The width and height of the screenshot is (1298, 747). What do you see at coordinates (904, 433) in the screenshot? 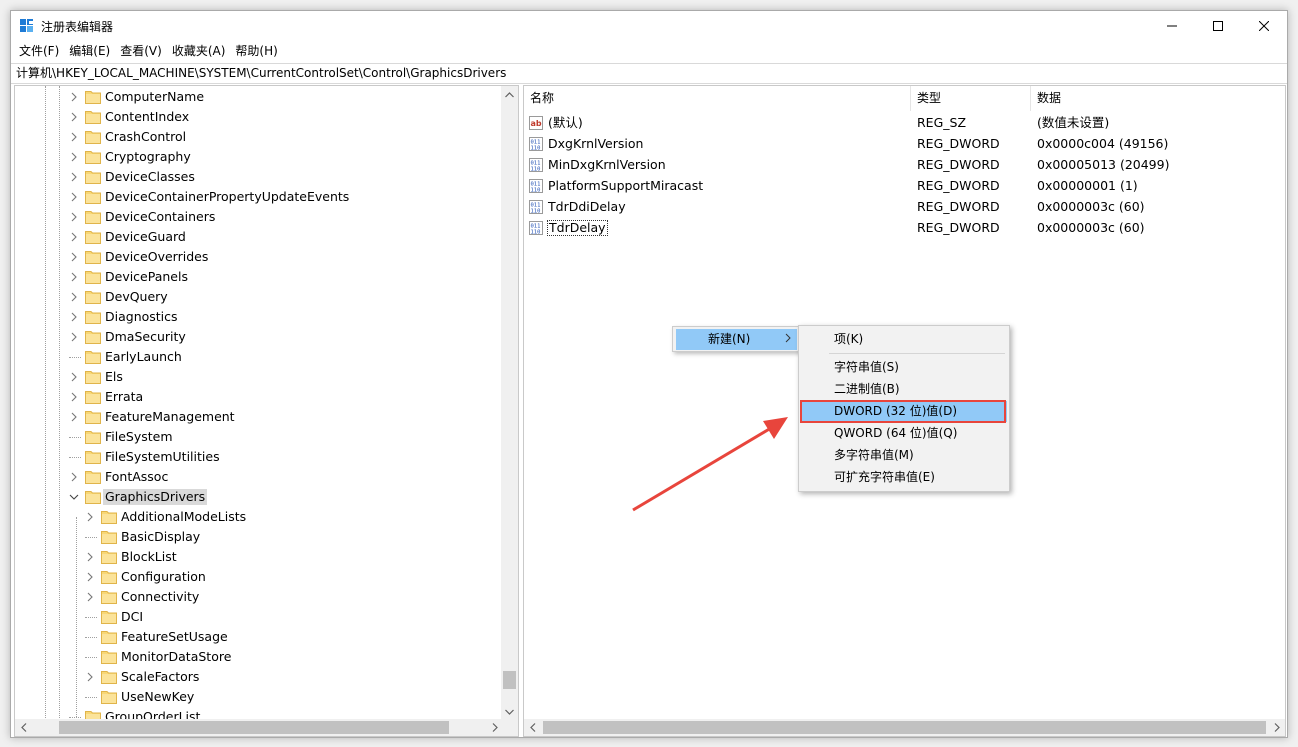
I see `submenu-item-qword: QWORD (64 位)值(Q)` at bounding box center [904, 433].